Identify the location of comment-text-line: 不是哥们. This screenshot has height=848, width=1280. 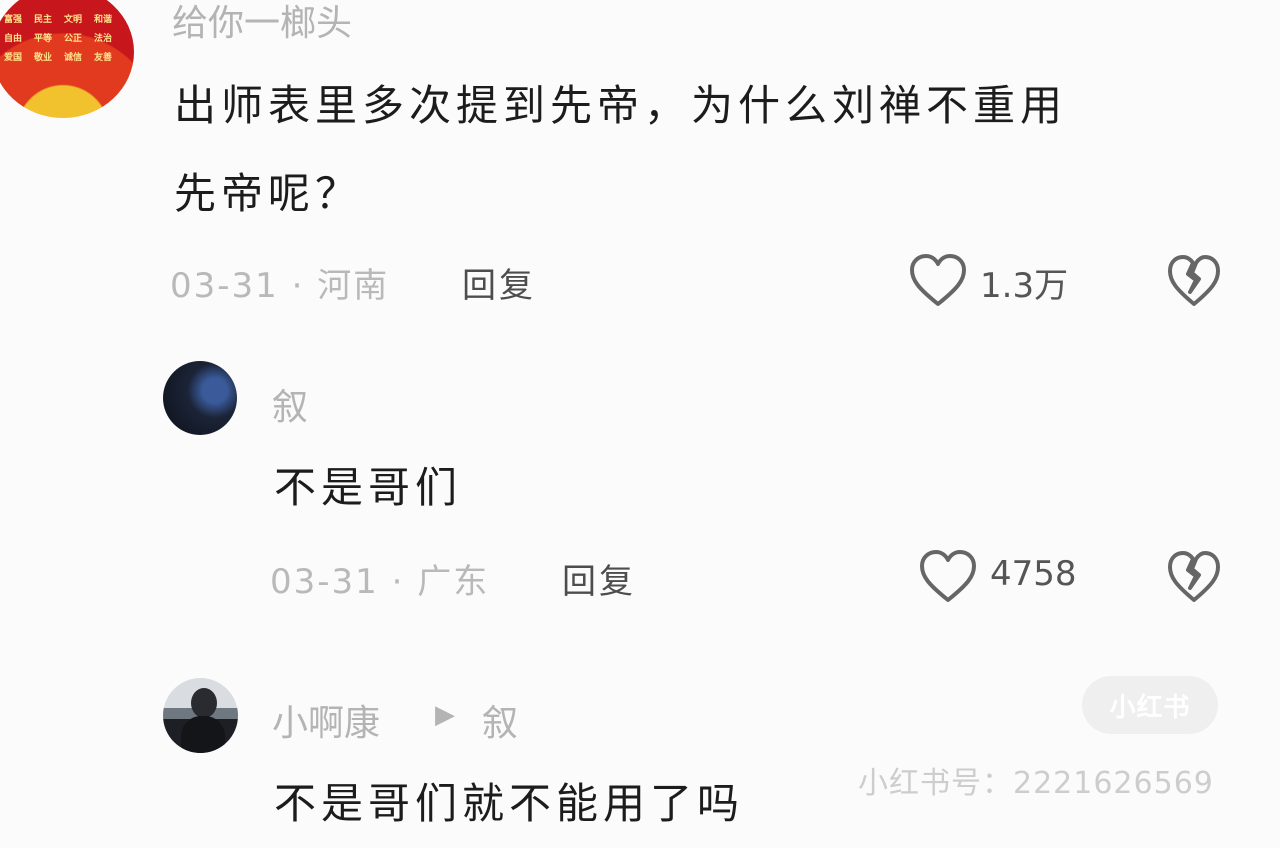
(368, 487).